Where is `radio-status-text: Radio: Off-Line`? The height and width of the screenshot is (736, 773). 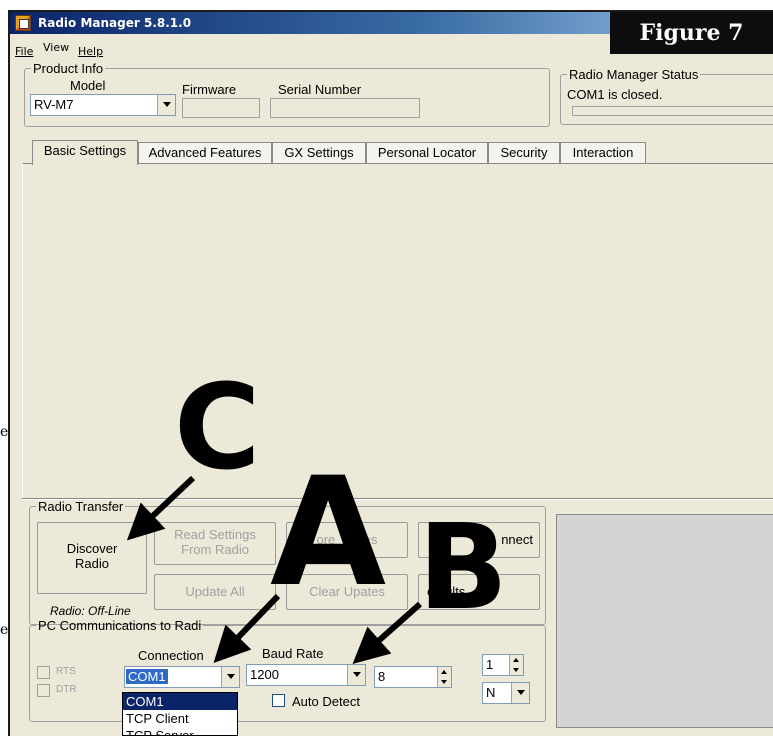 radio-status-text: Radio: Off-Line is located at coordinates (90, 611).